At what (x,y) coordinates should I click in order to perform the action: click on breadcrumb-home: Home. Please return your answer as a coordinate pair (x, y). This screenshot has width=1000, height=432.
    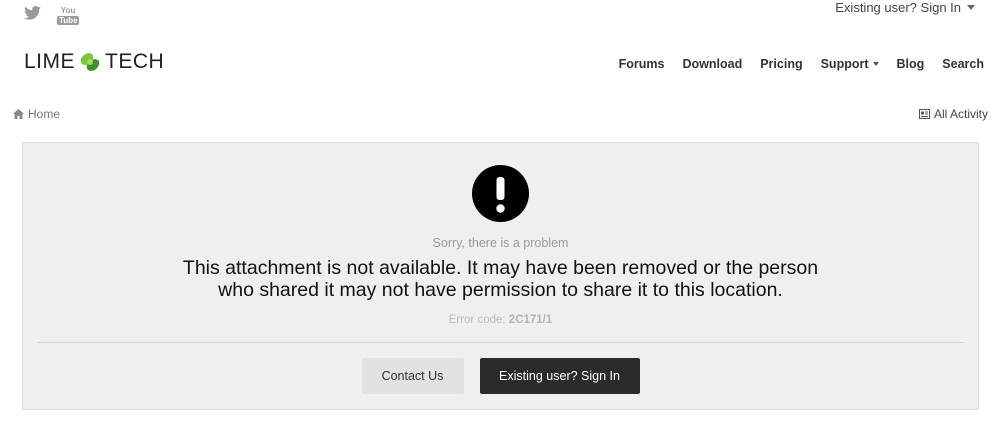
    Looking at the image, I should click on (44, 114).